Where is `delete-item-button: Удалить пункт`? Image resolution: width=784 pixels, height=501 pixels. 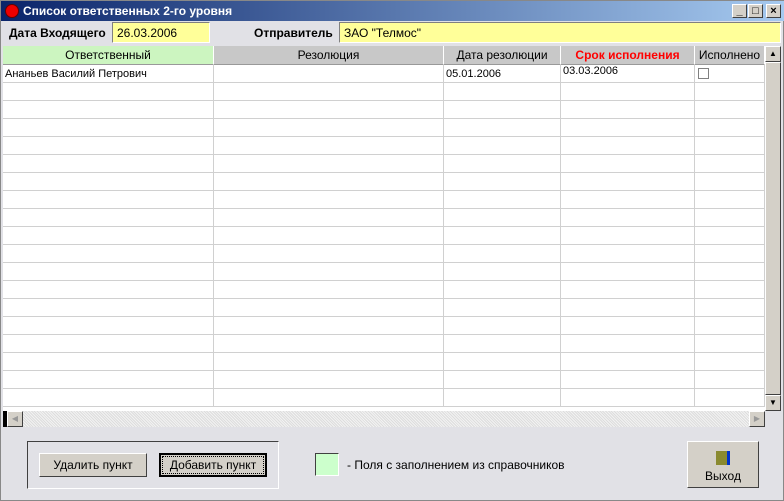
delete-item-button: Удалить пункт is located at coordinates (93, 465).